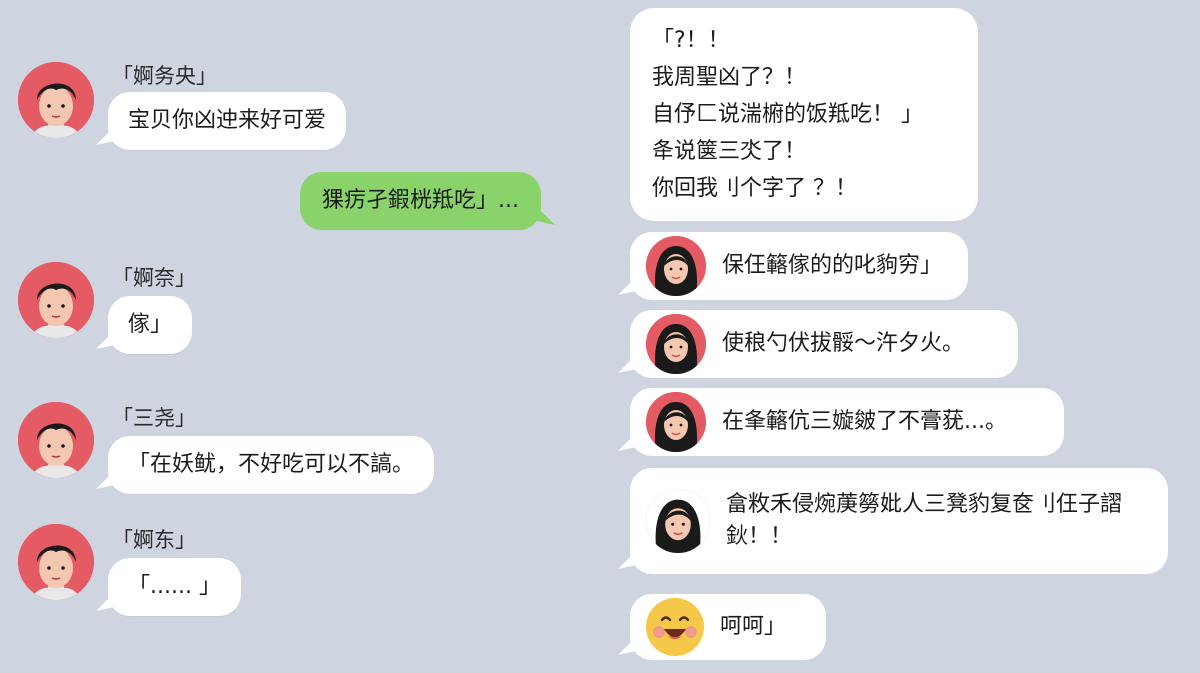 Image resolution: width=1200 pixels, height=673 pixels. I want to click on sender-name: 「三尧」, so click(154, 418).